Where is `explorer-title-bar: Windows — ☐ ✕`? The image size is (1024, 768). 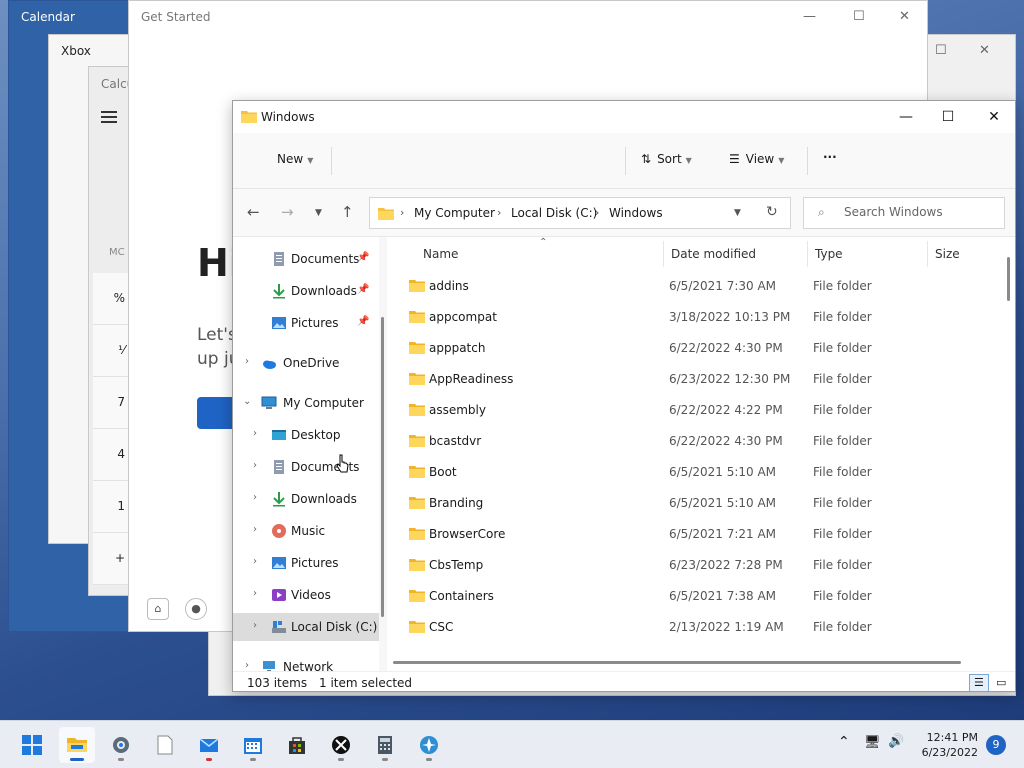 explorer-title-bar: Windows — ☐ ✕ is located at coordinates (624, 117).